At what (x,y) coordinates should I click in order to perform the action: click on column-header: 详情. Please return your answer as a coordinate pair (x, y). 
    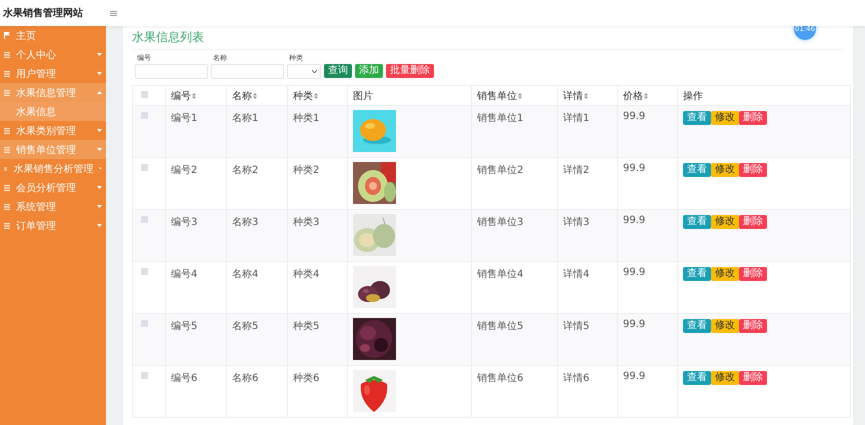
    Looking at the image, I should click on (573, 96).